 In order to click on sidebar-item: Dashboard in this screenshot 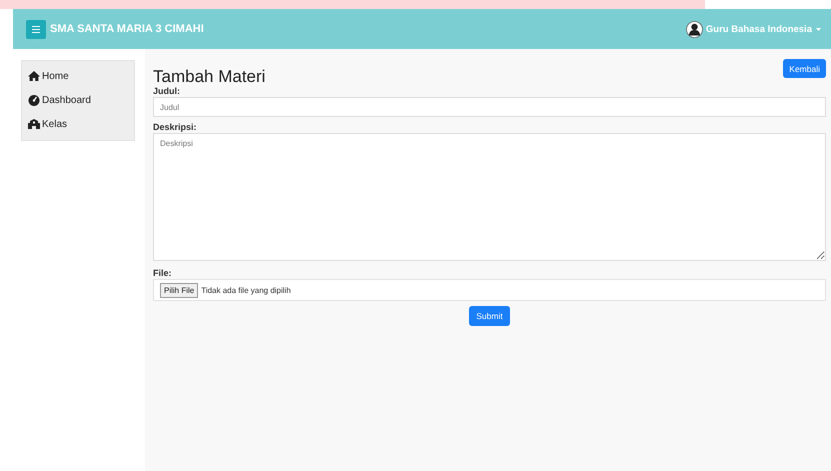, I will do `click(81, 100)`.